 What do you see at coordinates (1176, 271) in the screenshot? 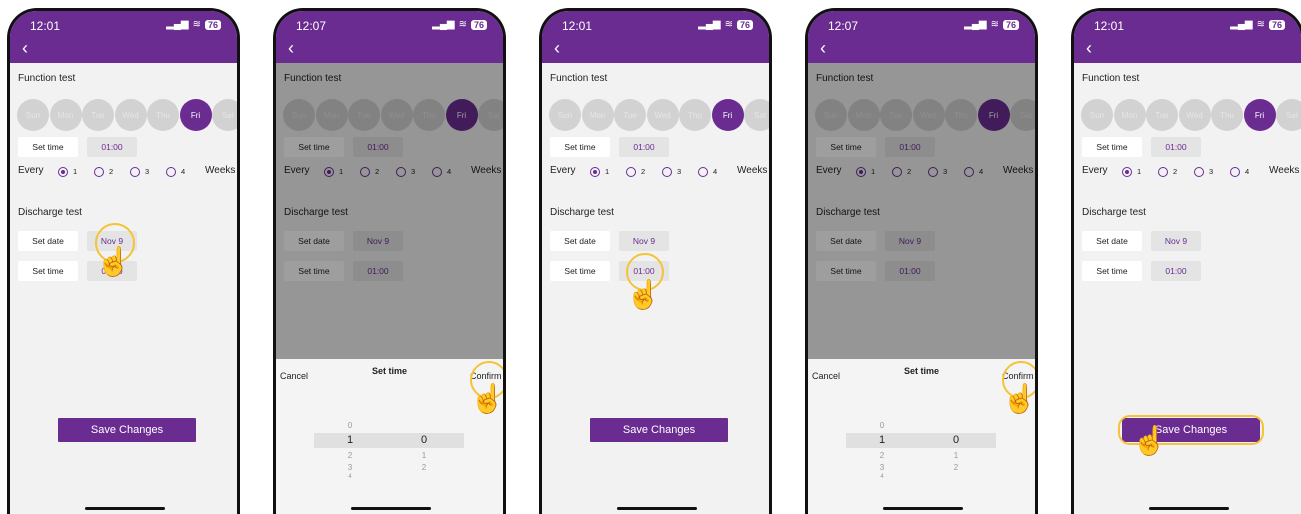
I see `discharge-time-value: 01:00` at bounding box center [1176, 271].